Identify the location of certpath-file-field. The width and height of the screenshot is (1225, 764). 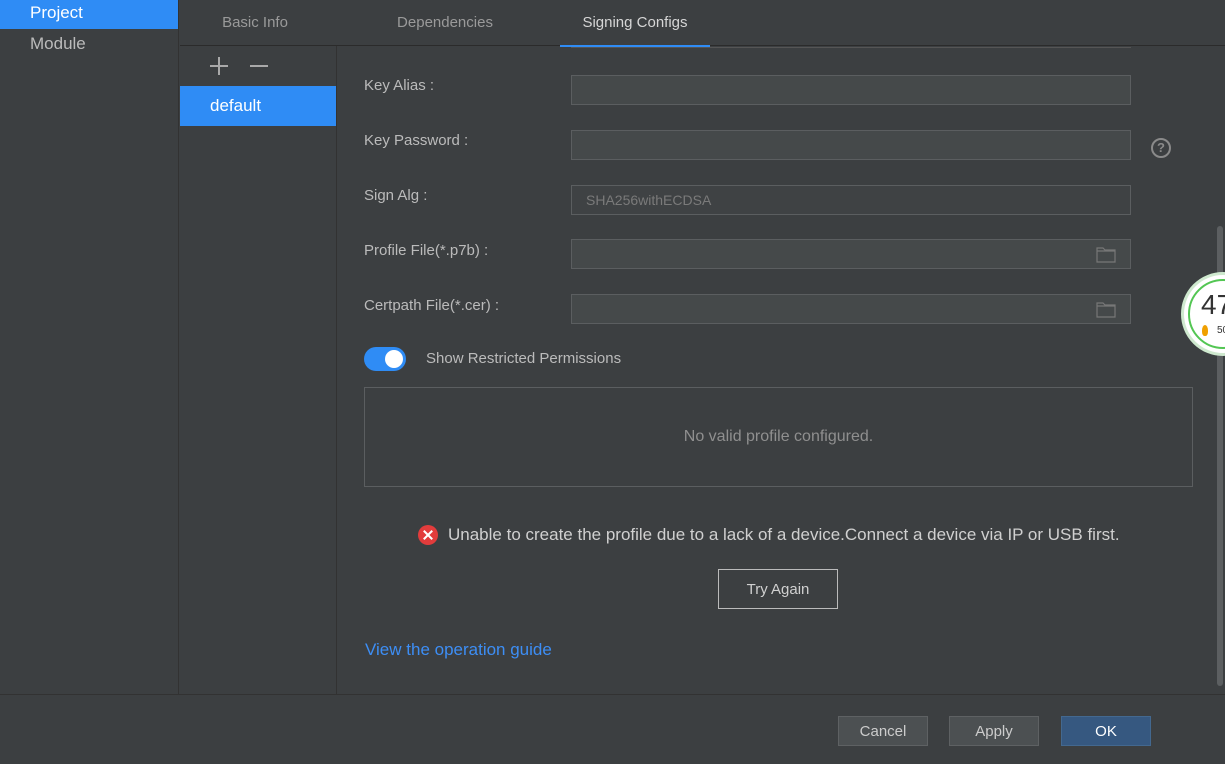
(851, 309).